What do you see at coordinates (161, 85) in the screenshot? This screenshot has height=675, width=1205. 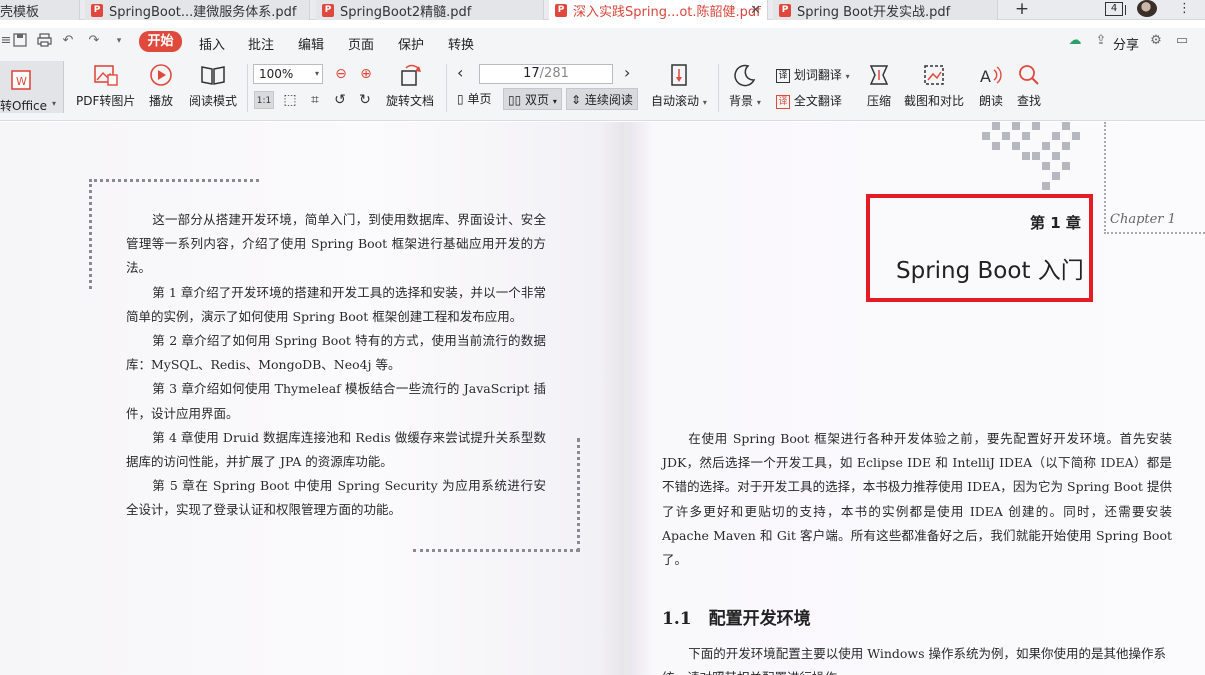 I see `play-button: 播放` at bounding box center [161, 85].